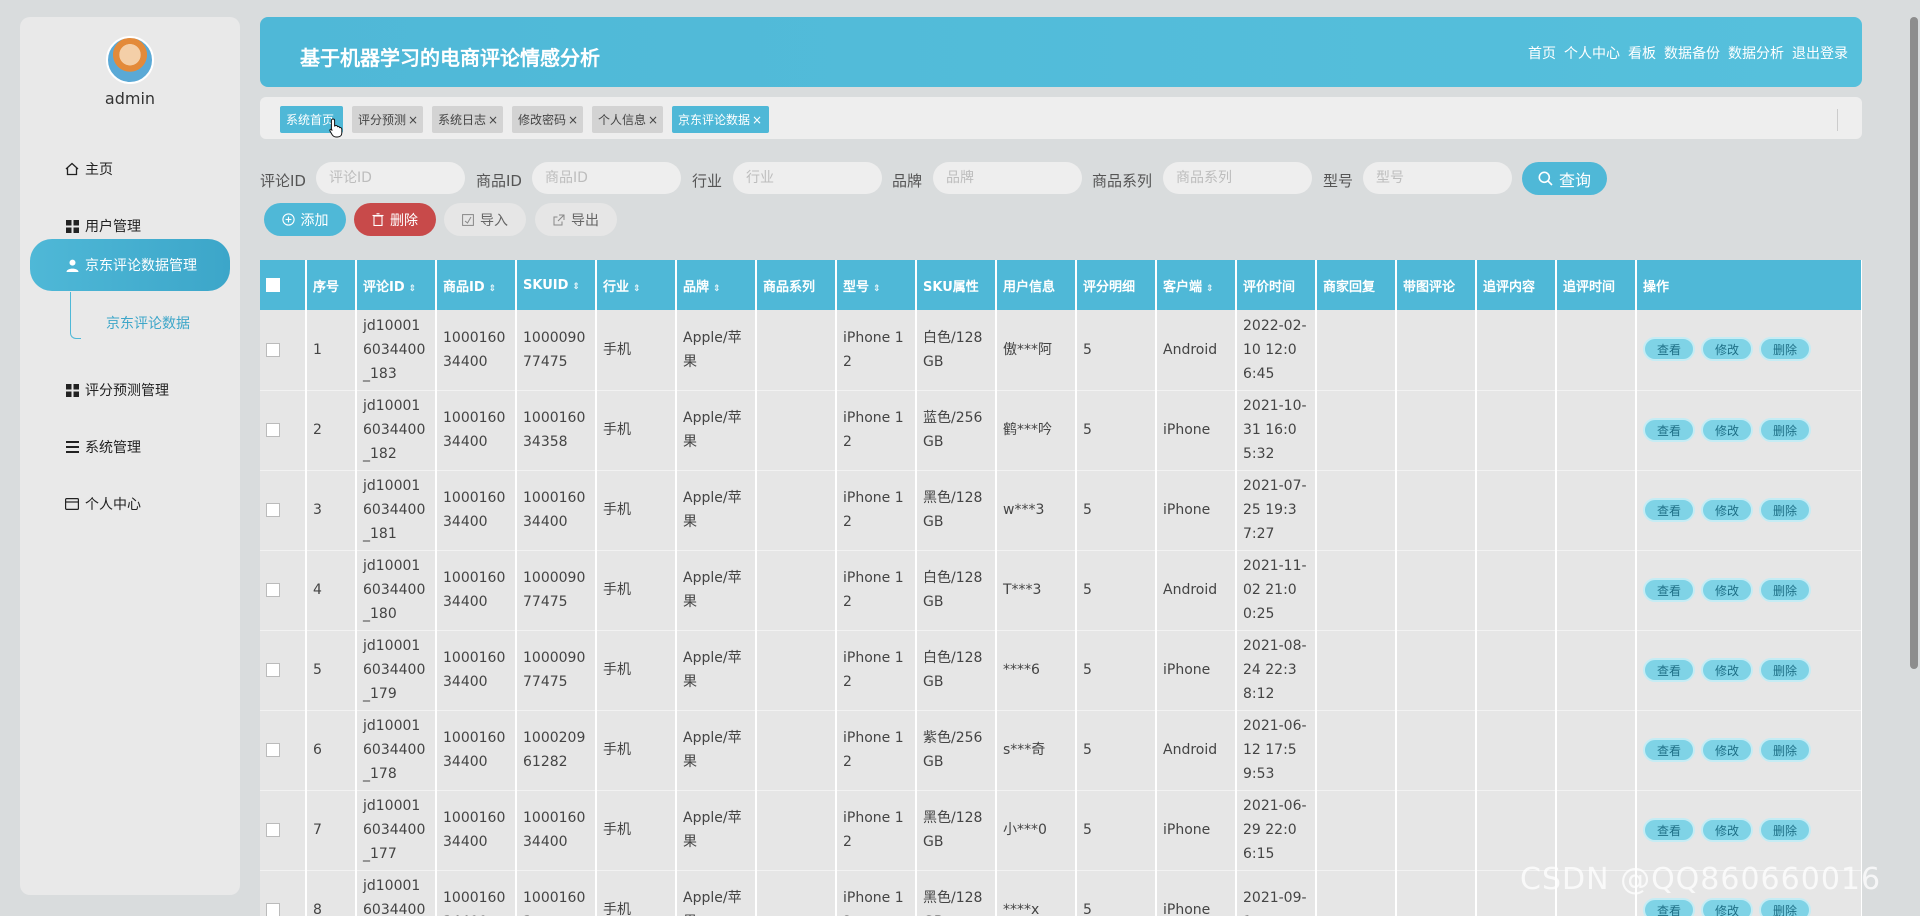 Image resolution: width=1920 pixels, height=916 pixels. I want to click on tab-score-prediction: 评分预测 ×, so click(387, 119).